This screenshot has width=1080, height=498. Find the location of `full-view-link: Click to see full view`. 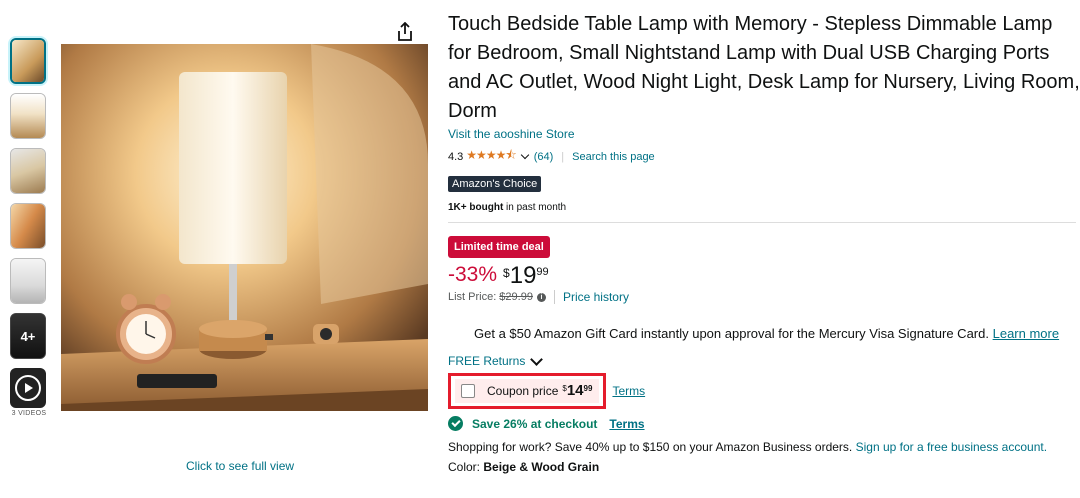

full-view-link: Click to see full view is located at coordinates (240, 466).